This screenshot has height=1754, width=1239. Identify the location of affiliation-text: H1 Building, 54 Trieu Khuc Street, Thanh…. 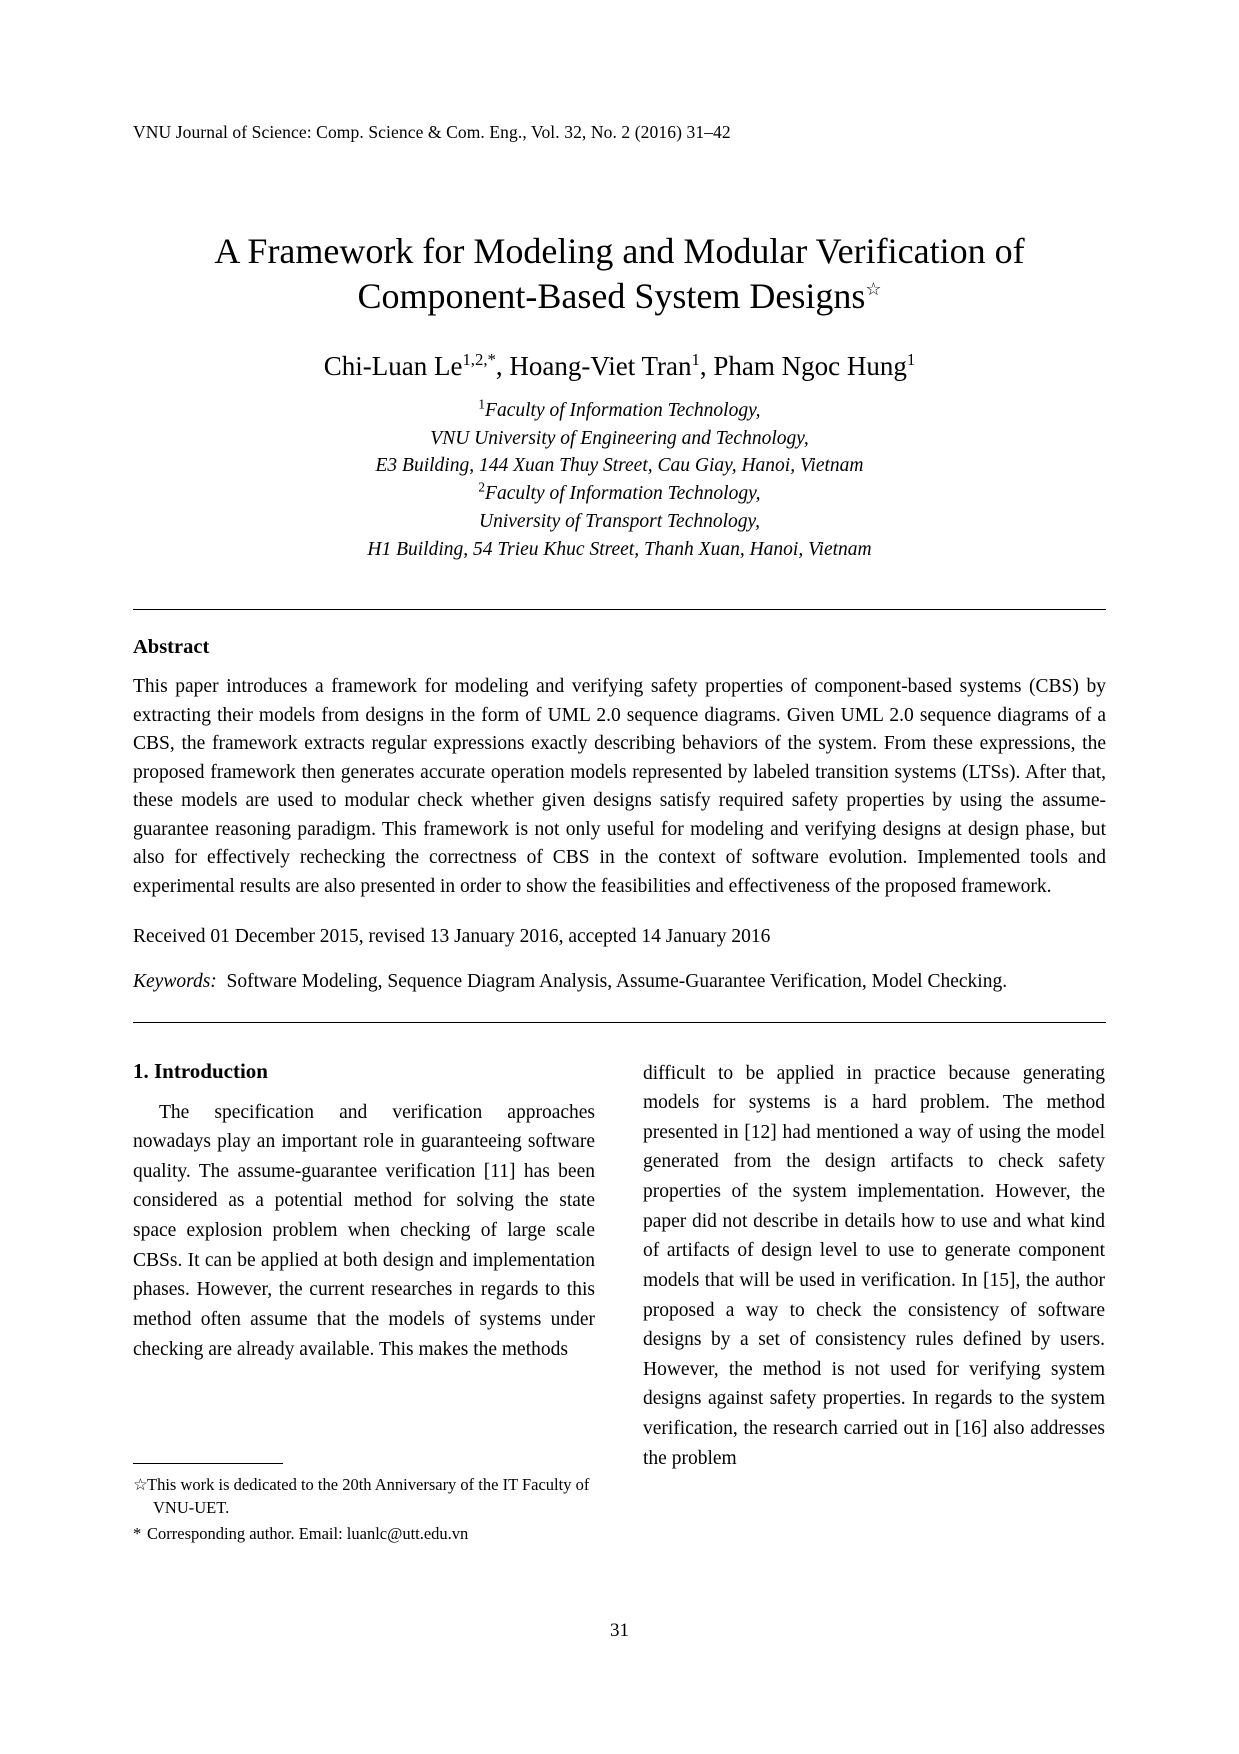
(619, 549).